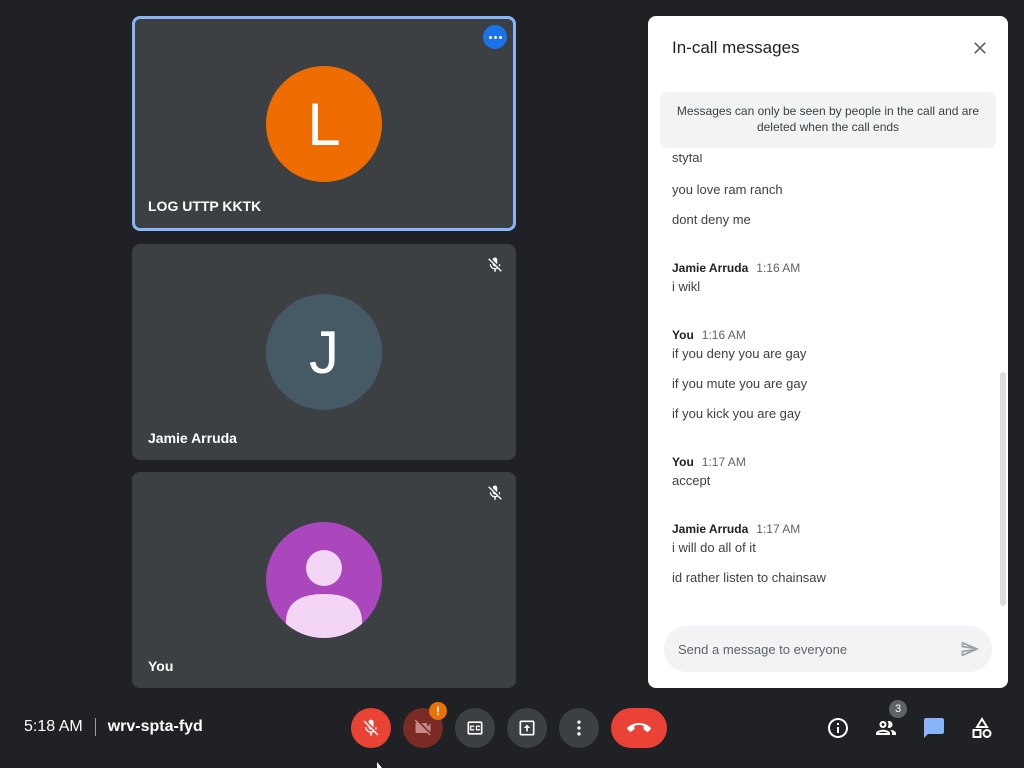  I want to click on message-text: you love ram ranch, so click(727, 189).